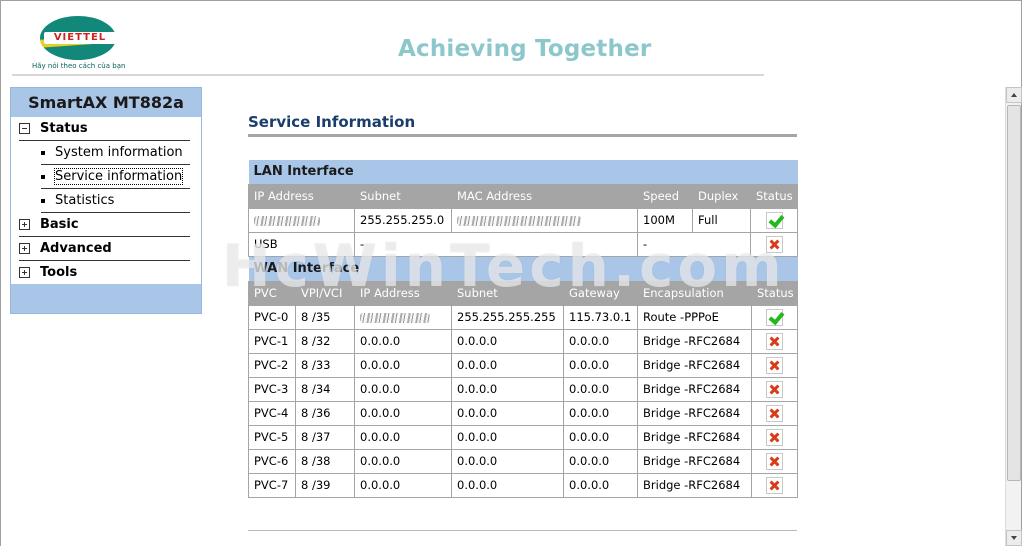 The image size is (1022, 546). What do you see at coordinates (104, 225) in the screenshot?
I see `sidebar-group-basic: Basic` at bounding box center [104, 225].